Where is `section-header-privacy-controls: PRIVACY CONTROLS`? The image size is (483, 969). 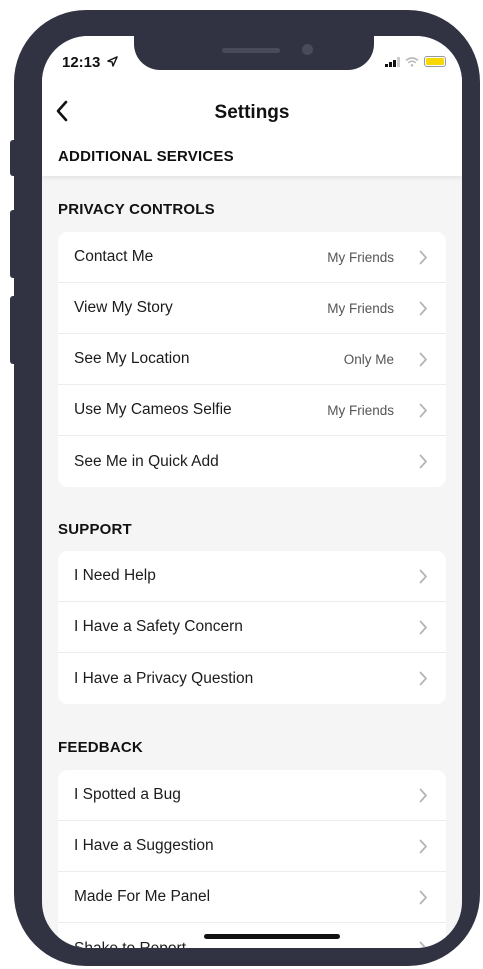 section-header-privacy-controls: PRIVACY CONTROLS is located at coordinates (136, 209).